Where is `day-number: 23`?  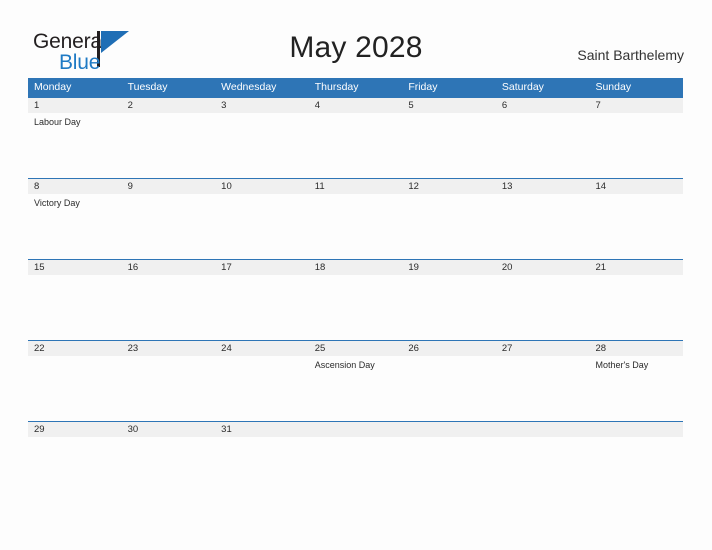 day-number: 23 is located at coordinates (169, 348).